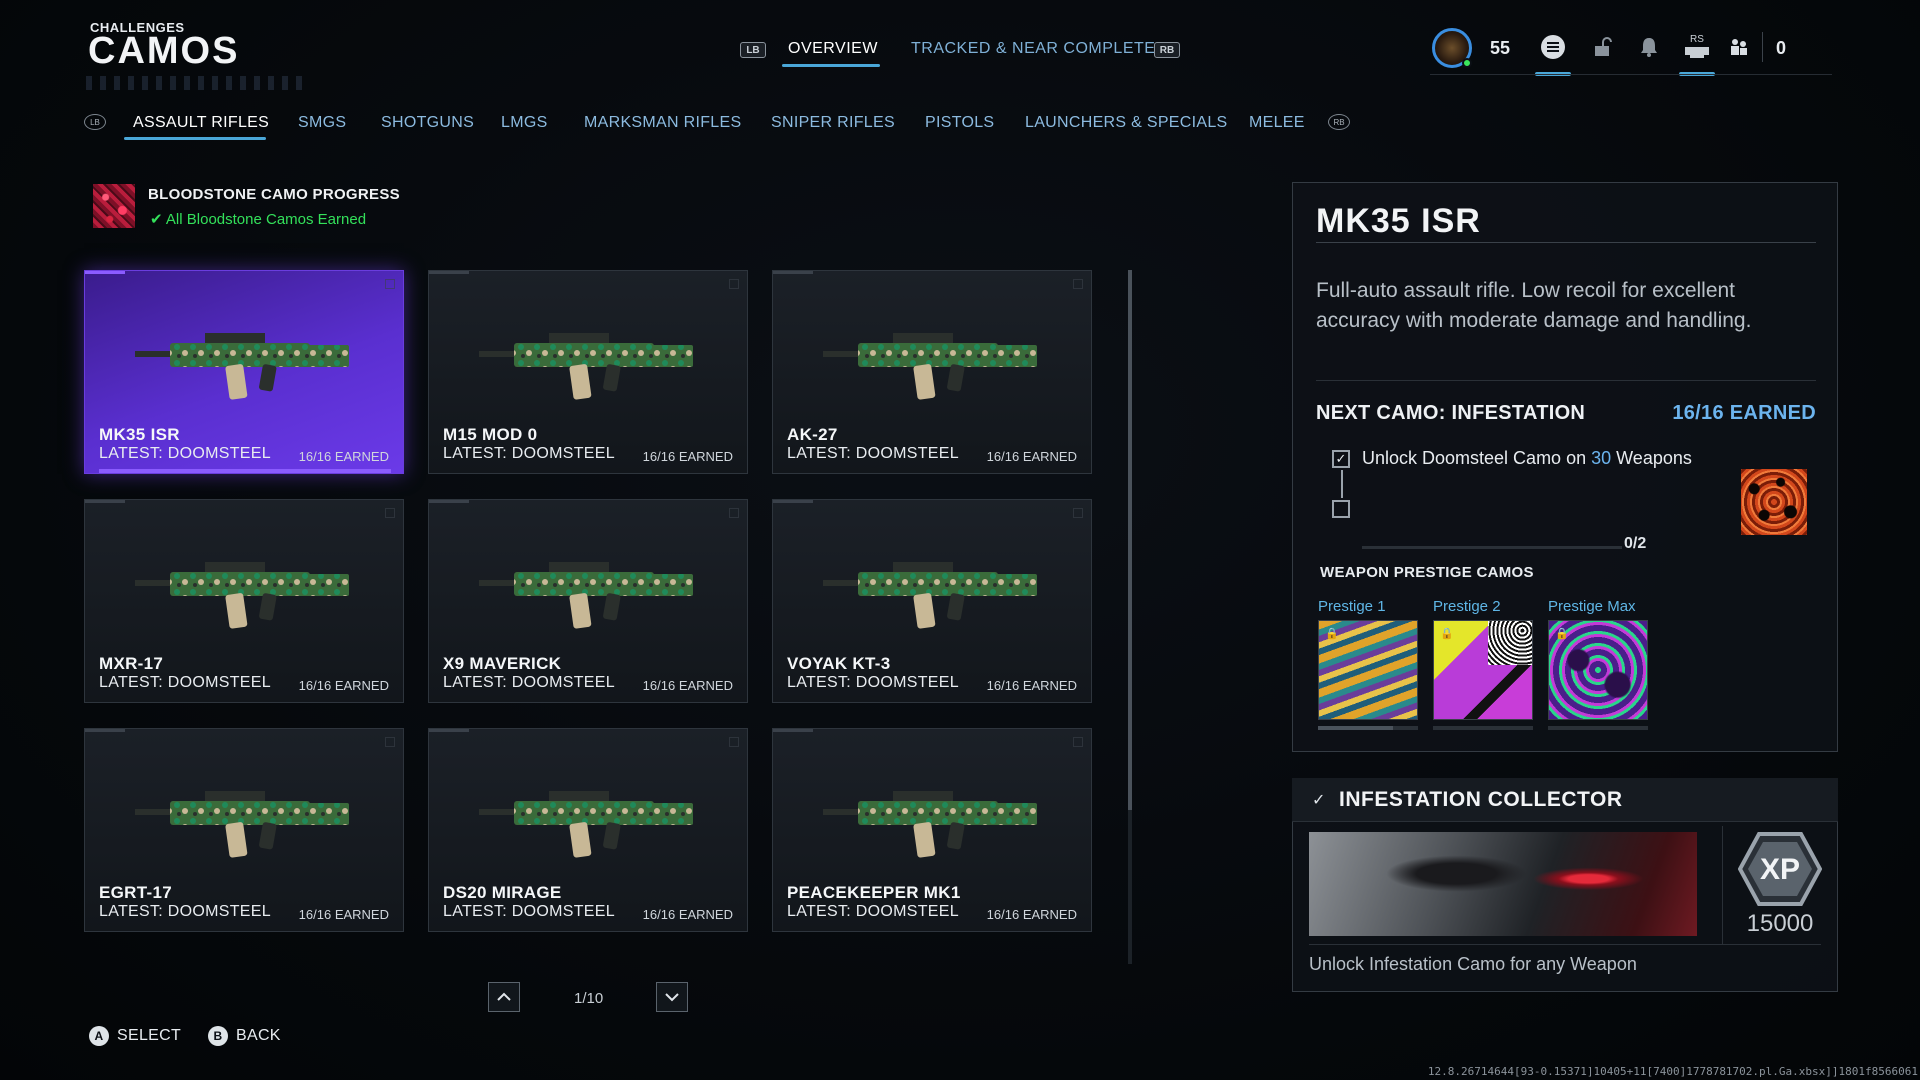 The image size is (1920, 1080). I want to click on tab-overview: OVERVIEW, so click(833, 49).